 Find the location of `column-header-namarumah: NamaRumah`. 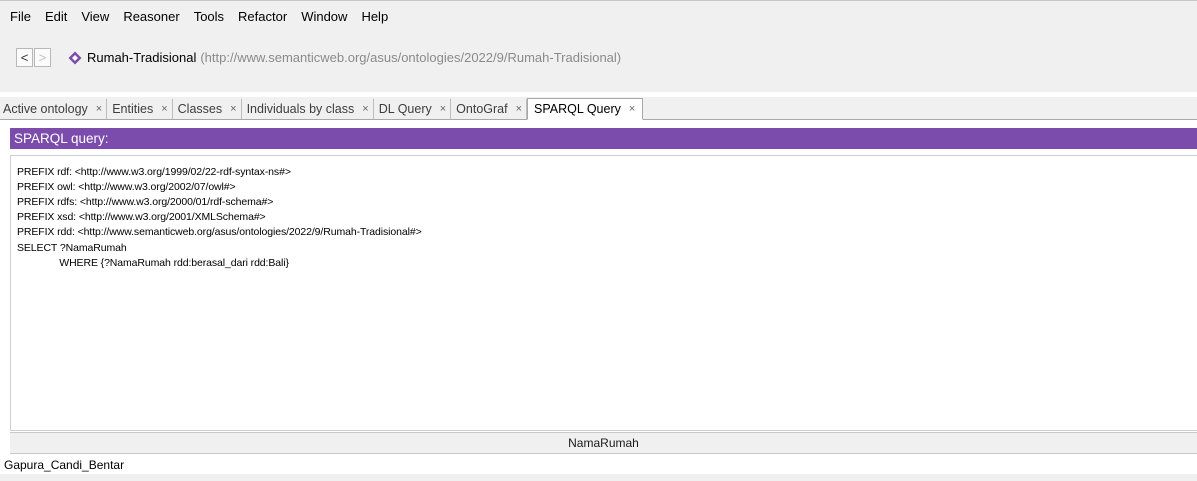

column-header-namarumah: NamaRumah is located at coordinates (603, 443).